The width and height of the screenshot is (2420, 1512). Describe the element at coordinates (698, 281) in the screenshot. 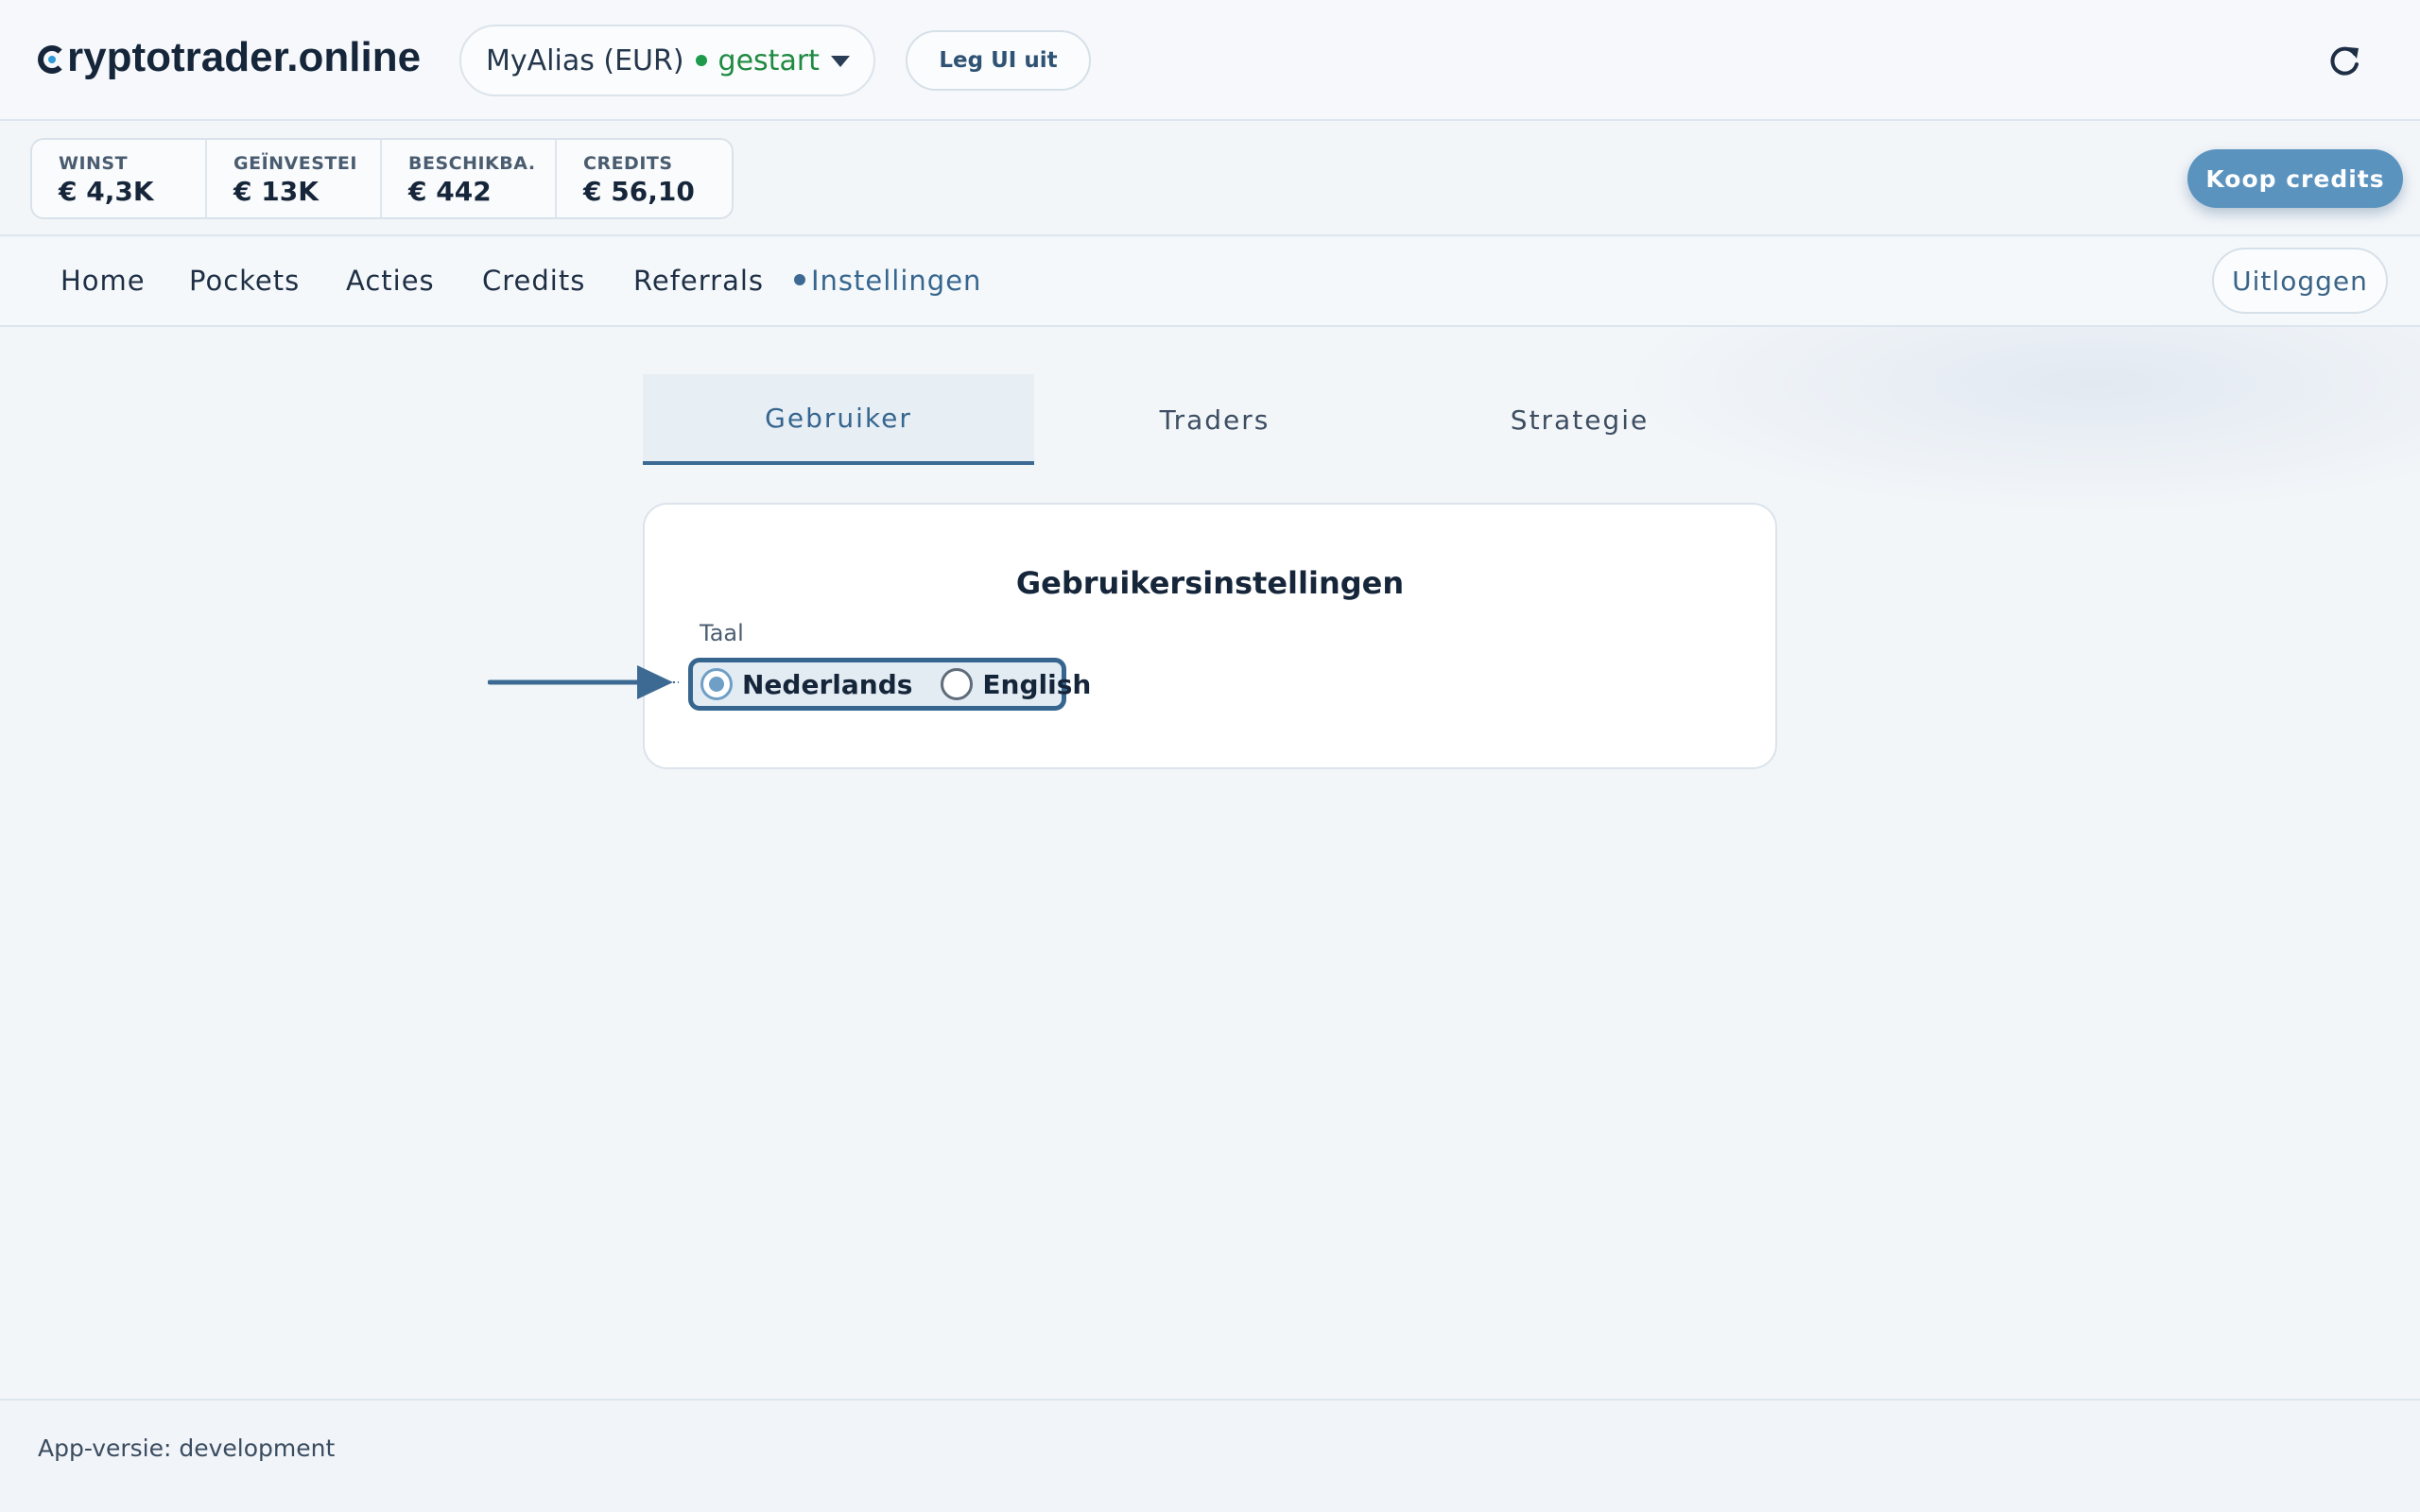

I see `nav-item-referrals: Referrals` at that location.